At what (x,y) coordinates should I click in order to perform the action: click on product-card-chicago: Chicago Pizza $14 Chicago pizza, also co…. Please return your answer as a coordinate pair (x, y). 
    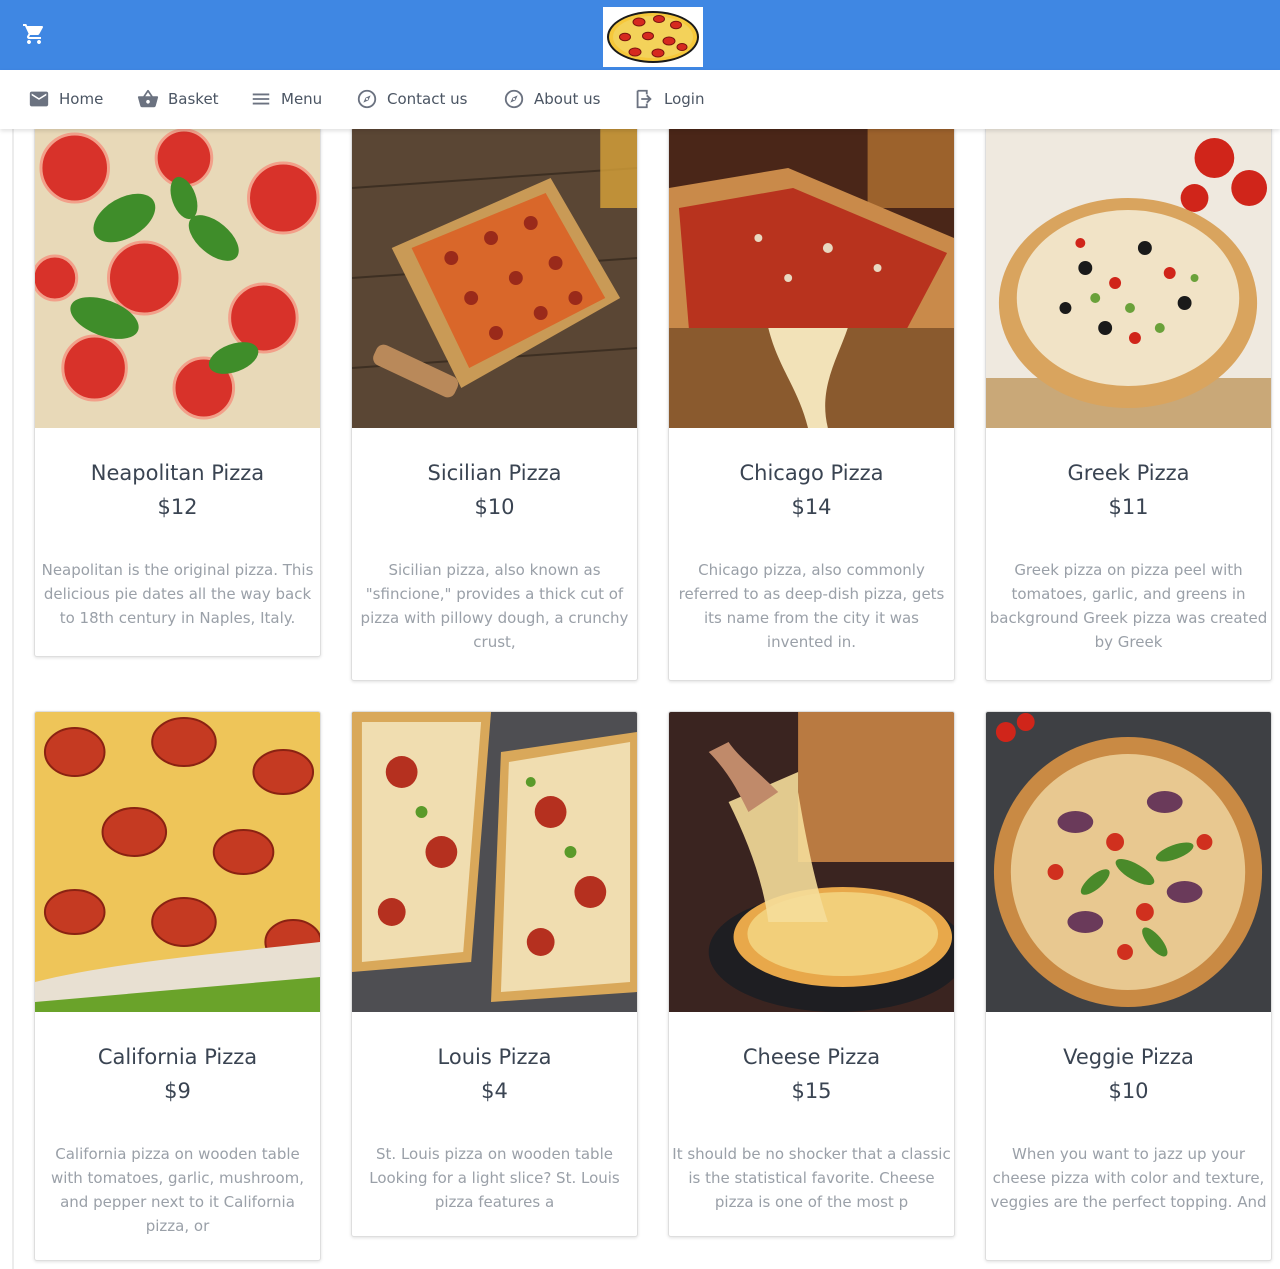
    Looking at the image, I should click on (811, 404).